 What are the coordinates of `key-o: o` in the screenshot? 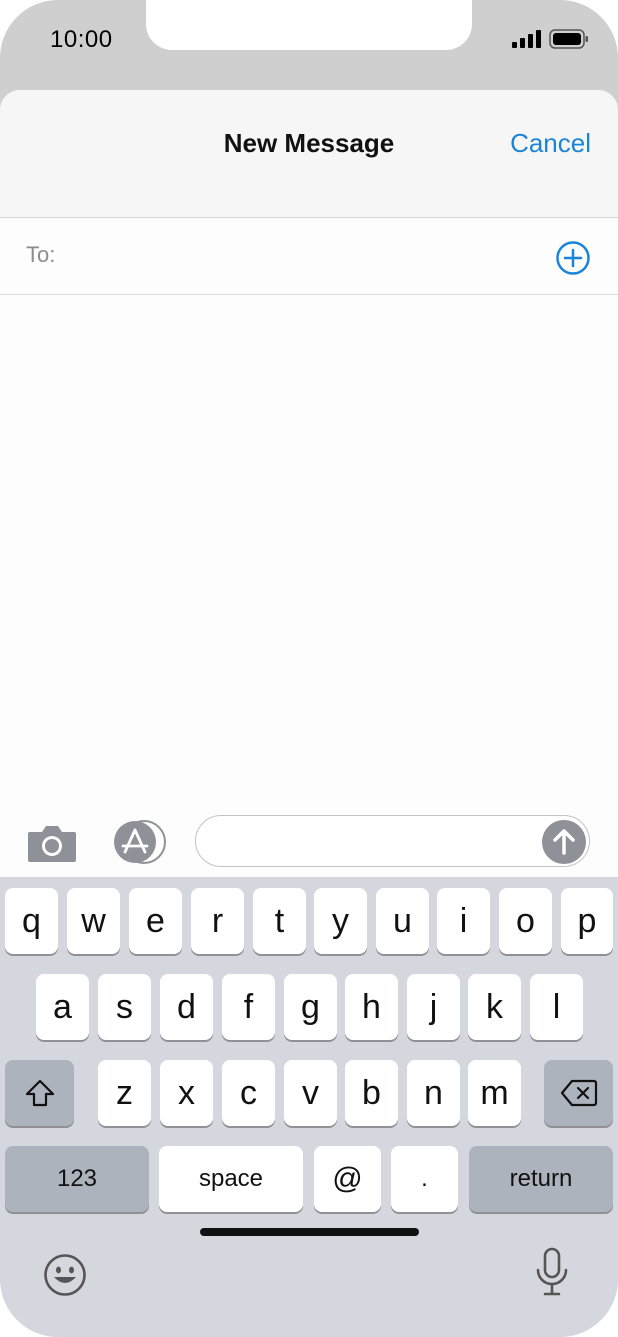 It's located at (525, 921).